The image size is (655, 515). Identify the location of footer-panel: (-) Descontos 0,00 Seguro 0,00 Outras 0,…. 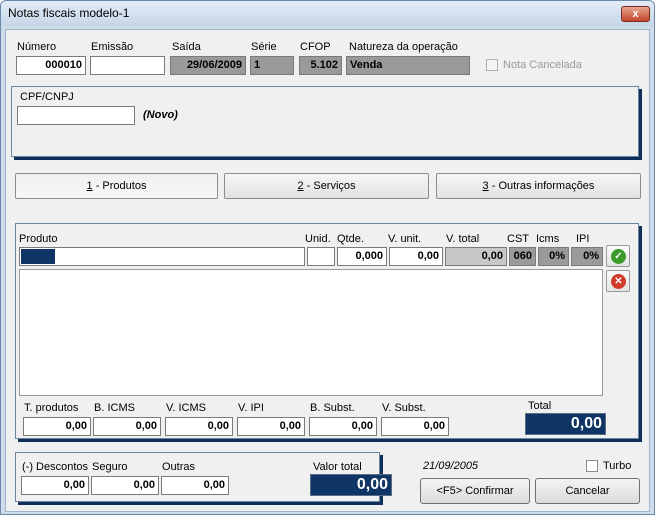
(203, 477).